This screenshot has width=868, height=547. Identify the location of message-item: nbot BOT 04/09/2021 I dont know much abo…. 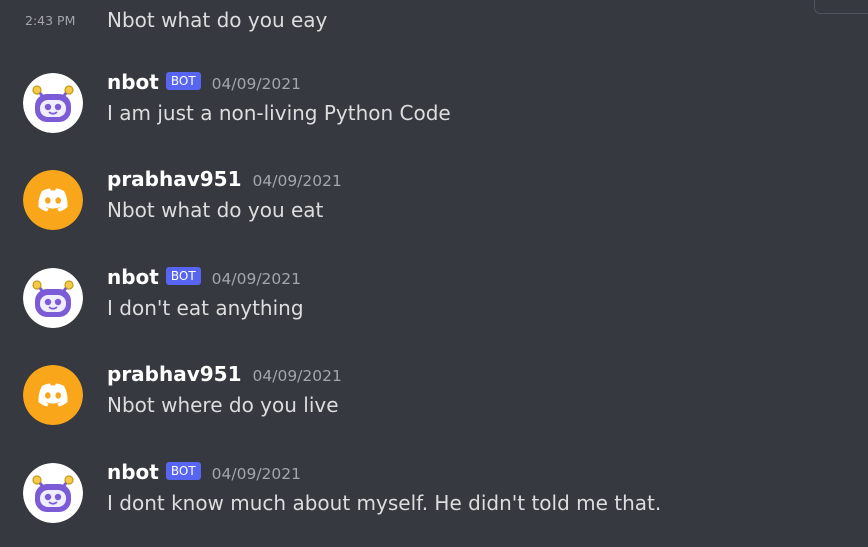
(434, 497).